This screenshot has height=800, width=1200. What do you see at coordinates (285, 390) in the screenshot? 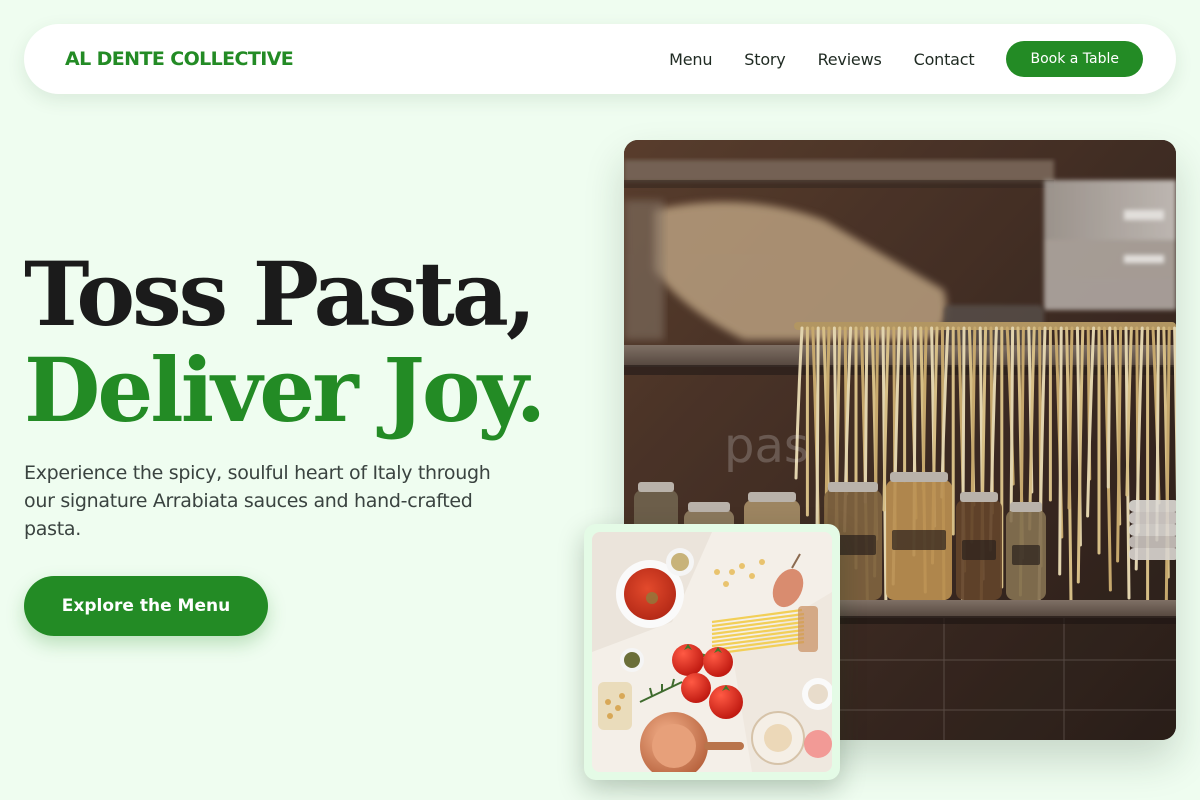
I see `hero-title-line2: Deliver Joy.` at bounding box center [285, 390].